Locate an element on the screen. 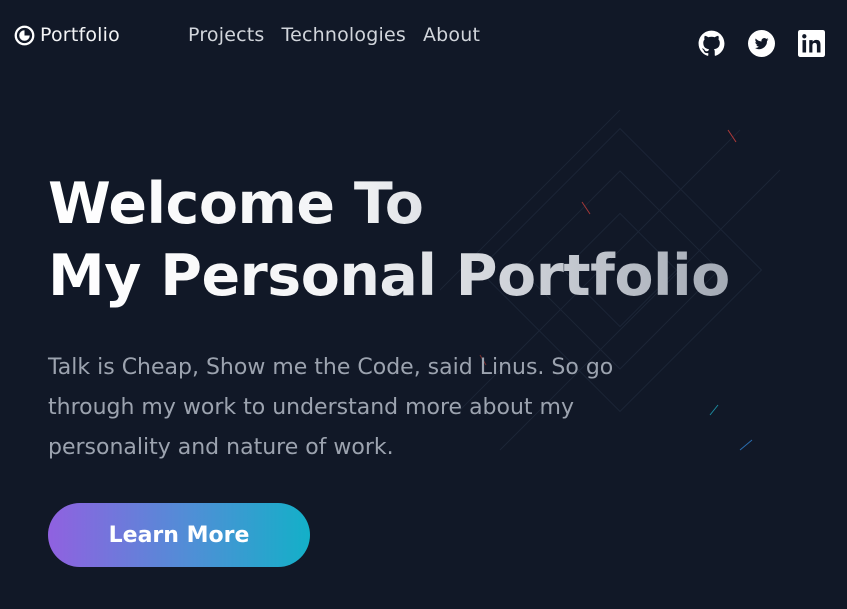  linkedin-icon is located at coordinates (811, 43).